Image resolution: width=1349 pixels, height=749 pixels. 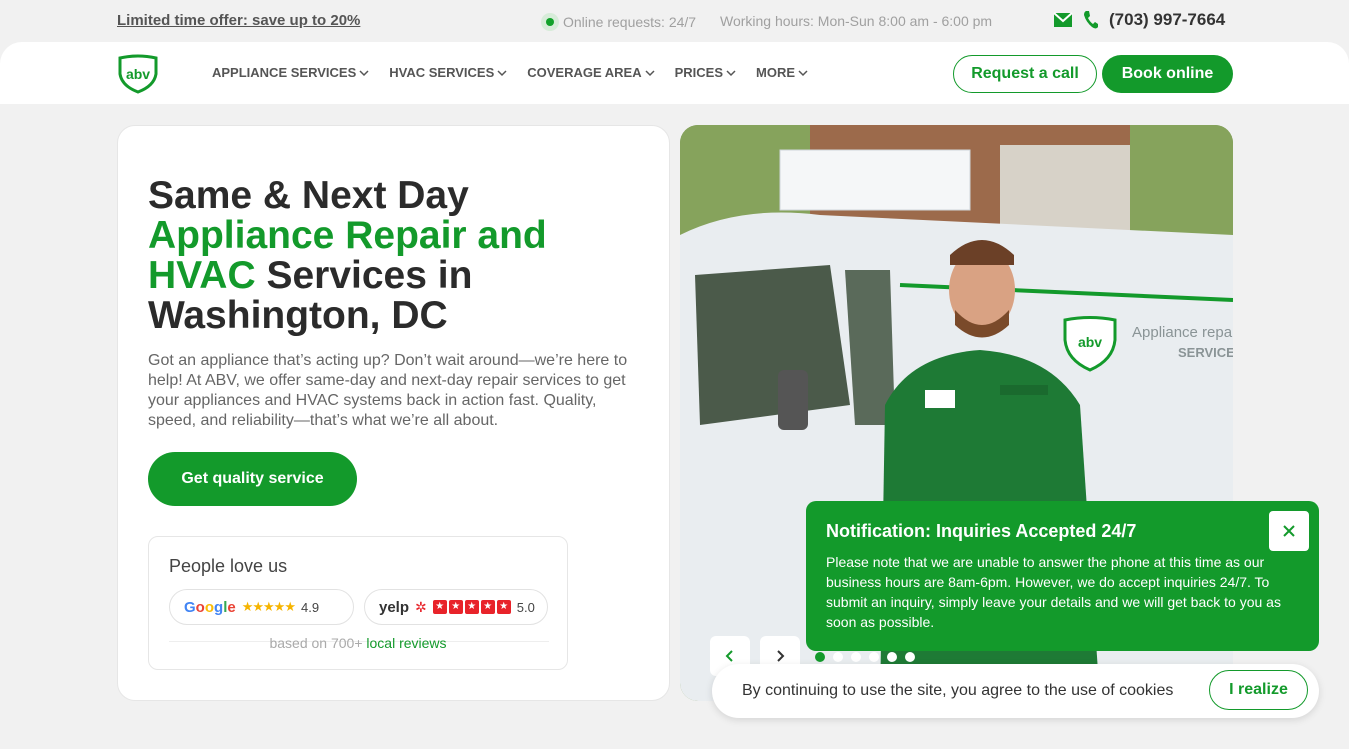 I want to click on svg-text: SERVICES, so click(x=1205, y=352).